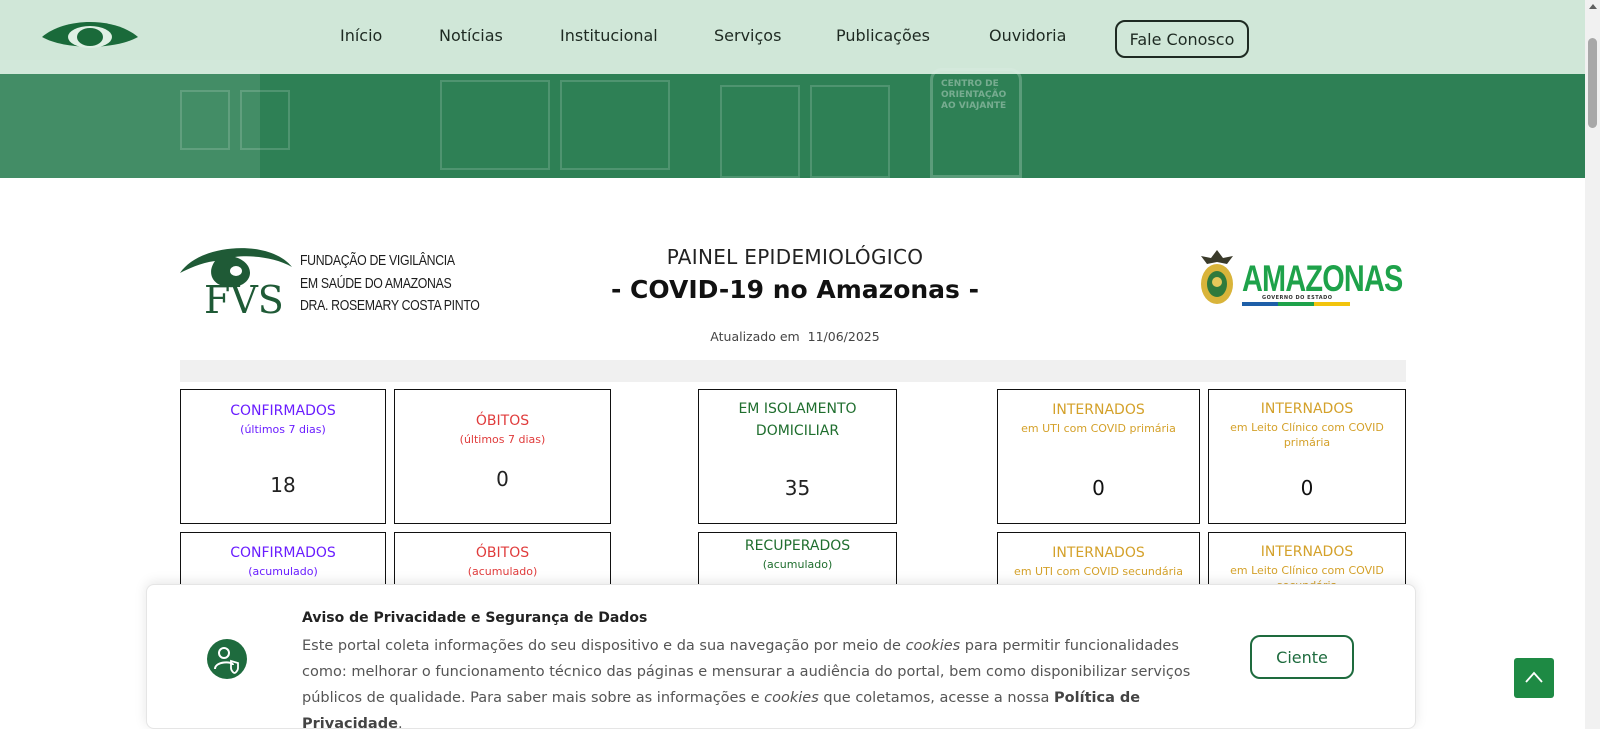 The width and height of the screenshot is (1600, 729). I want to click on card-subtitle: em UTI com COVID secundária, so click(1098, 571).